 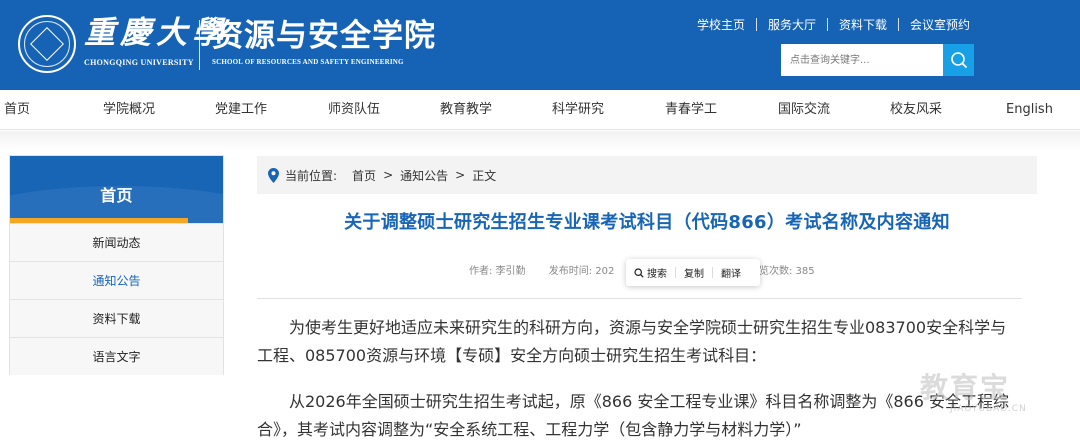 I want to click on top-links: 学校主页 服务大厅 资料下载 会议室预约, so click(x=833, y=24).